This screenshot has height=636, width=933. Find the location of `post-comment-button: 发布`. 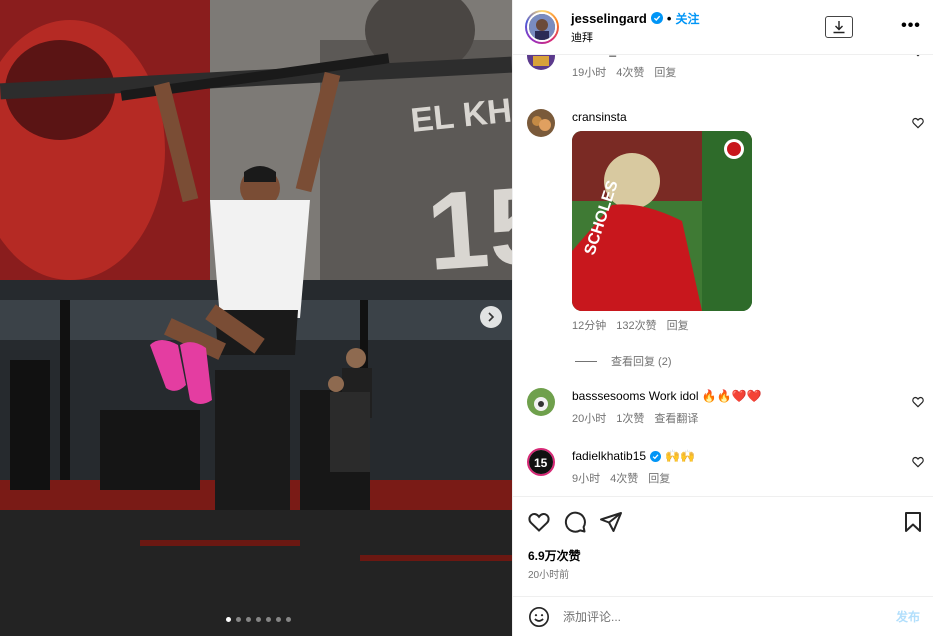

post-comment-button: 发布 is located at coordinates (908, 616).